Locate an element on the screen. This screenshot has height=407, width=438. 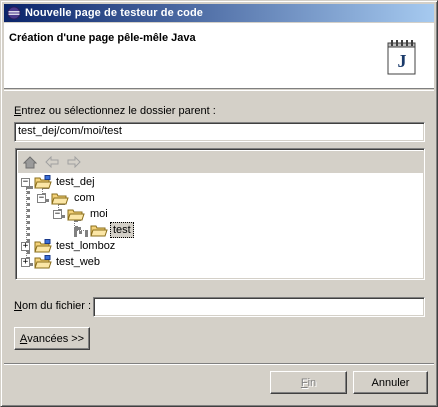
svg-text: J is located at coordinates (402, 61).